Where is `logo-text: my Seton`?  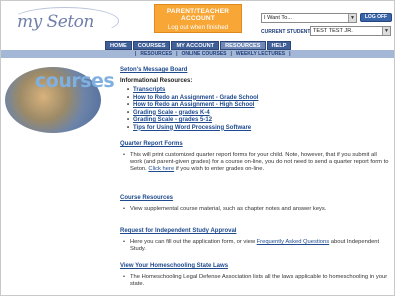 logo-text: my Seton is located at coordinates (55, 22).